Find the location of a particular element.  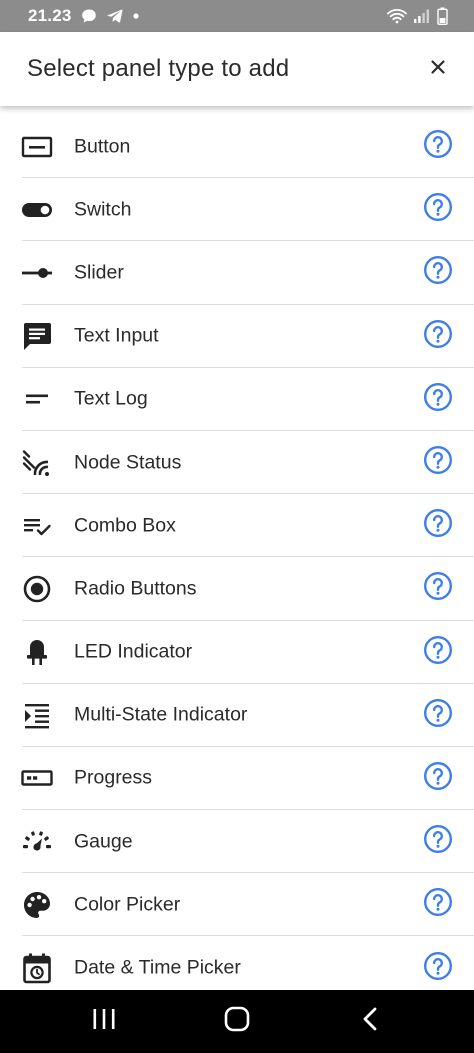

panel-item-label: Progress is located at coordinates (113, 777).